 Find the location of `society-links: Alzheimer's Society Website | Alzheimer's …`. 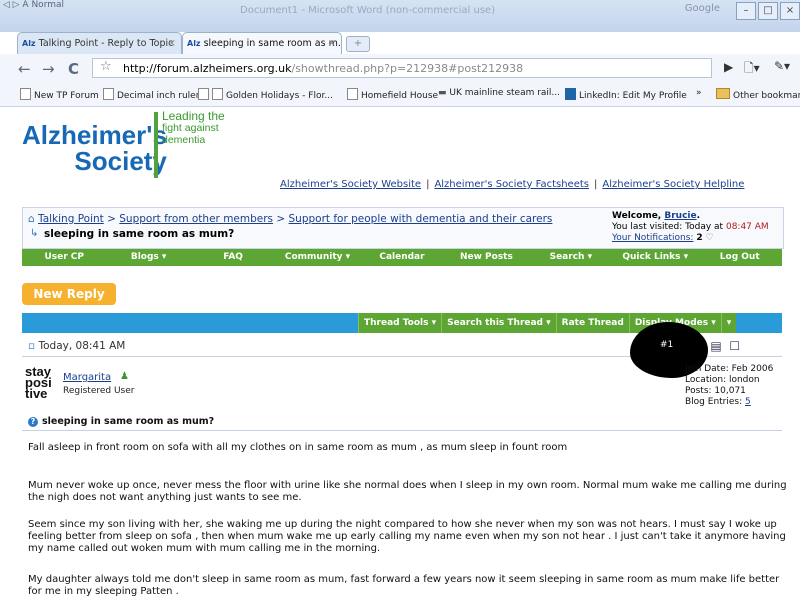

society-links: Alzheimer's Society Website | Alzheimer's … is located at coordinates (512, 184).